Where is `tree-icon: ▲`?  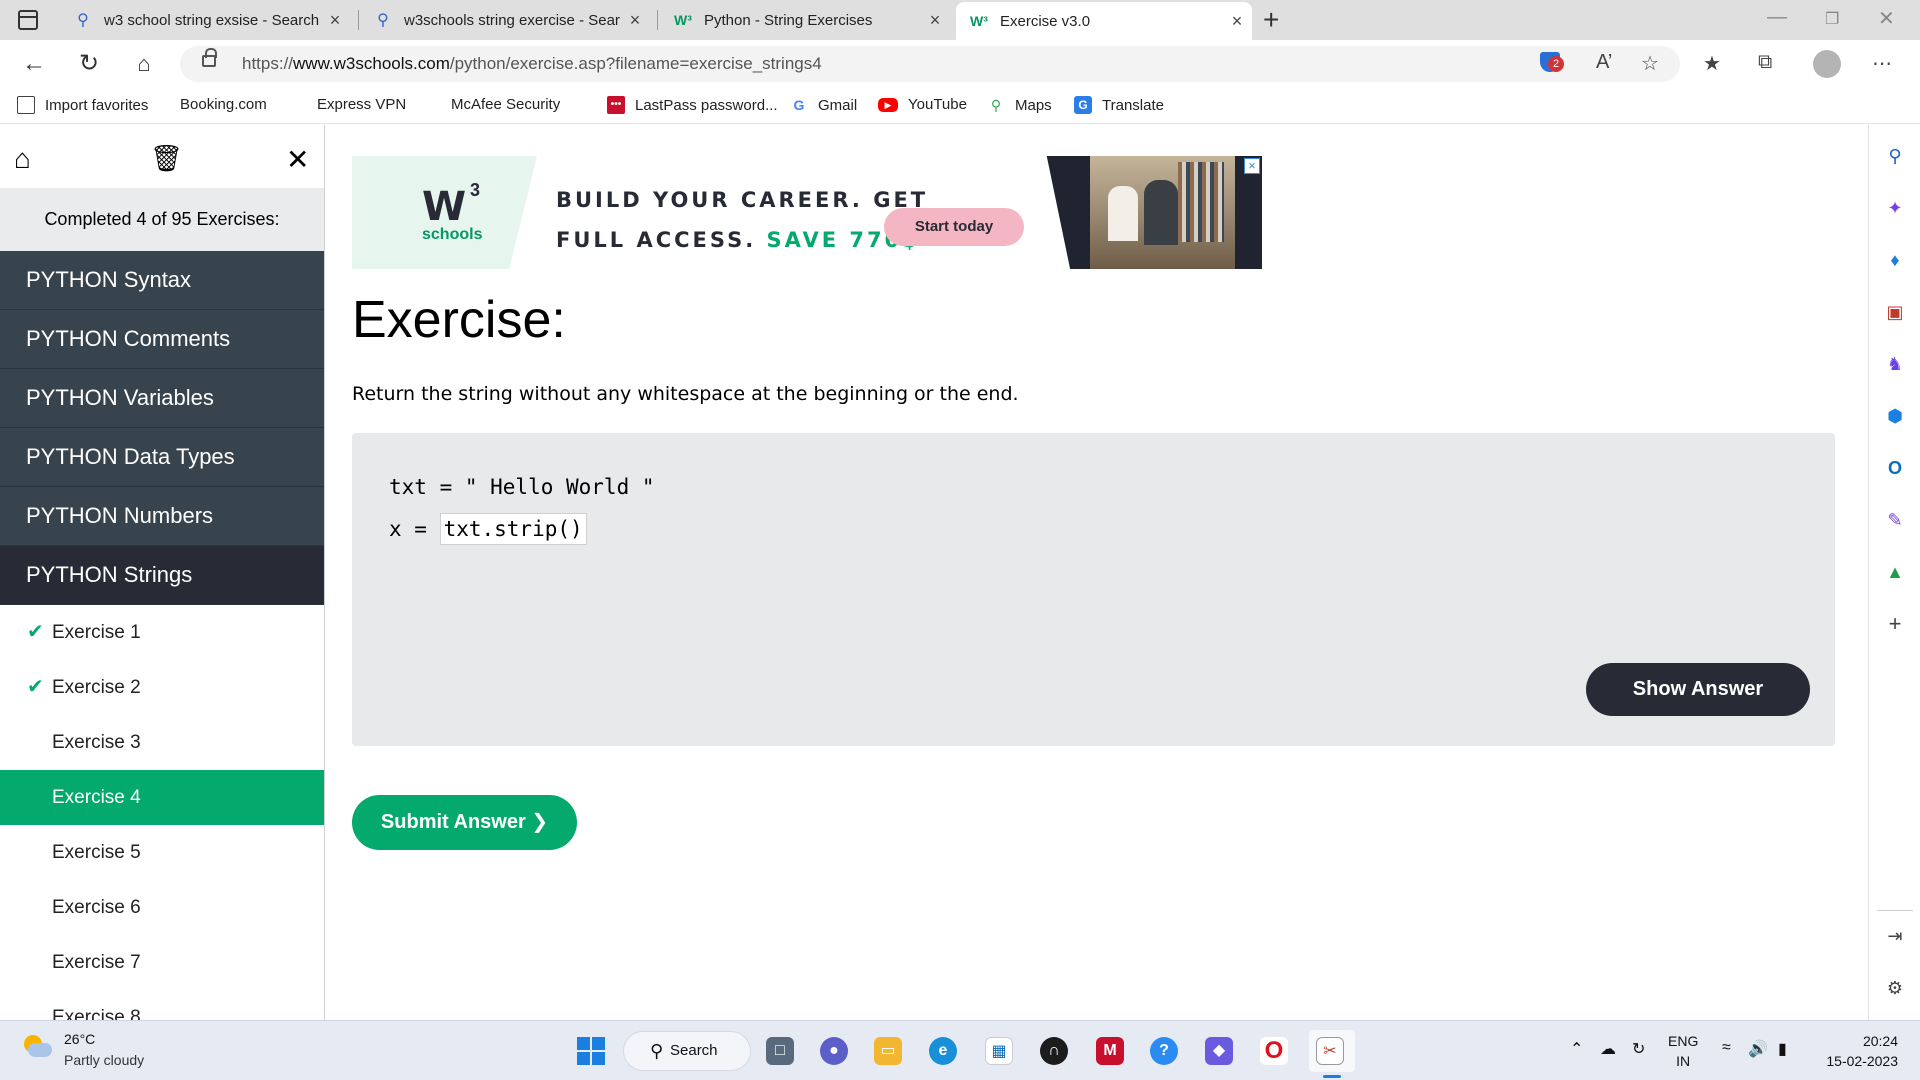
tree-icon: ▲ is located at coordinates (1895, 572).